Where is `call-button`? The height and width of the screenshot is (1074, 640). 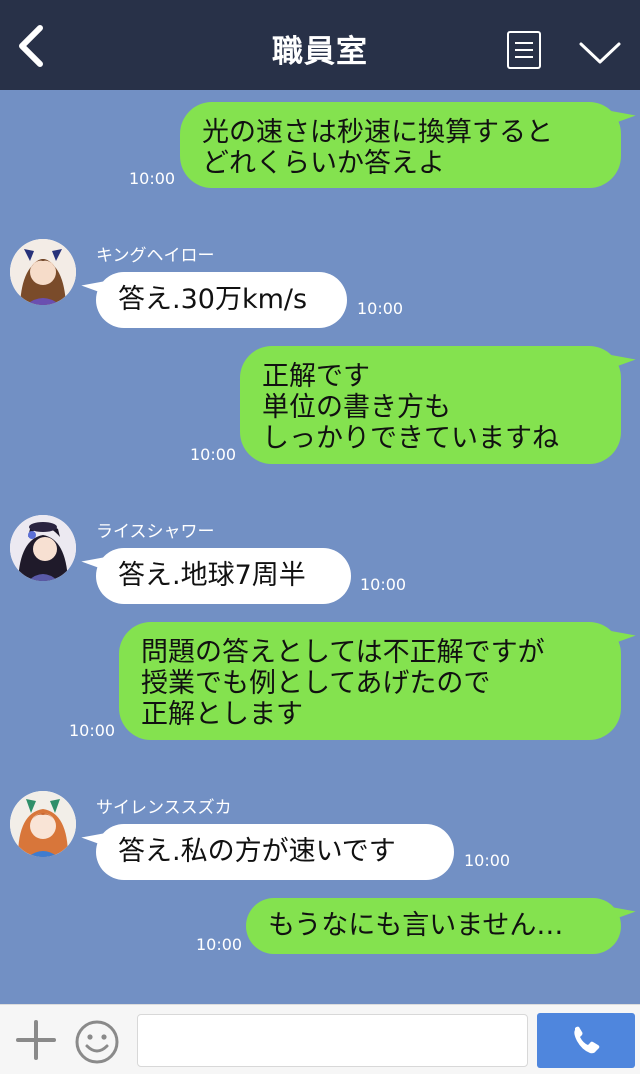
call-button is located at coordinates (586, 1040).